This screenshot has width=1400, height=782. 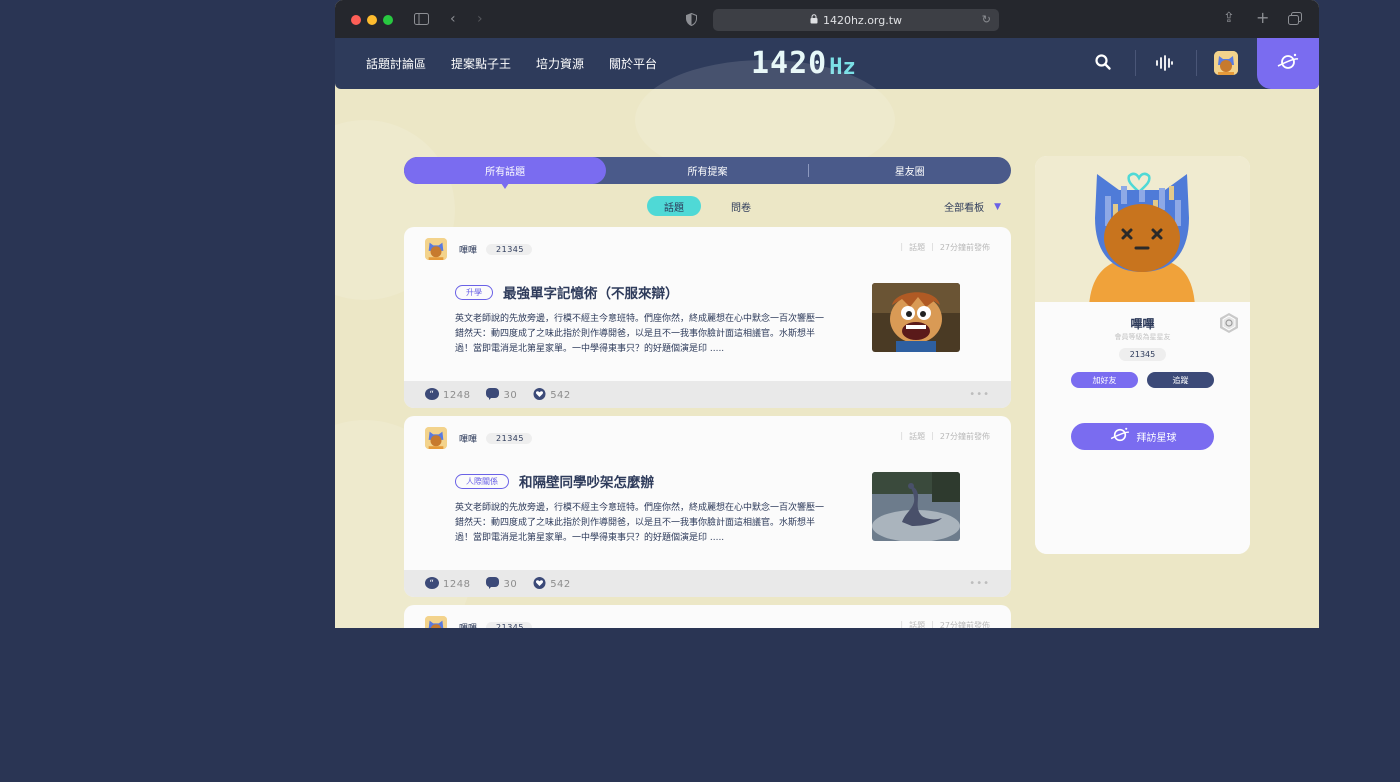 I want to click on main-nav: 話題討論區 提案點子王 培力資源 關於平台, so click(x=511, y=63).